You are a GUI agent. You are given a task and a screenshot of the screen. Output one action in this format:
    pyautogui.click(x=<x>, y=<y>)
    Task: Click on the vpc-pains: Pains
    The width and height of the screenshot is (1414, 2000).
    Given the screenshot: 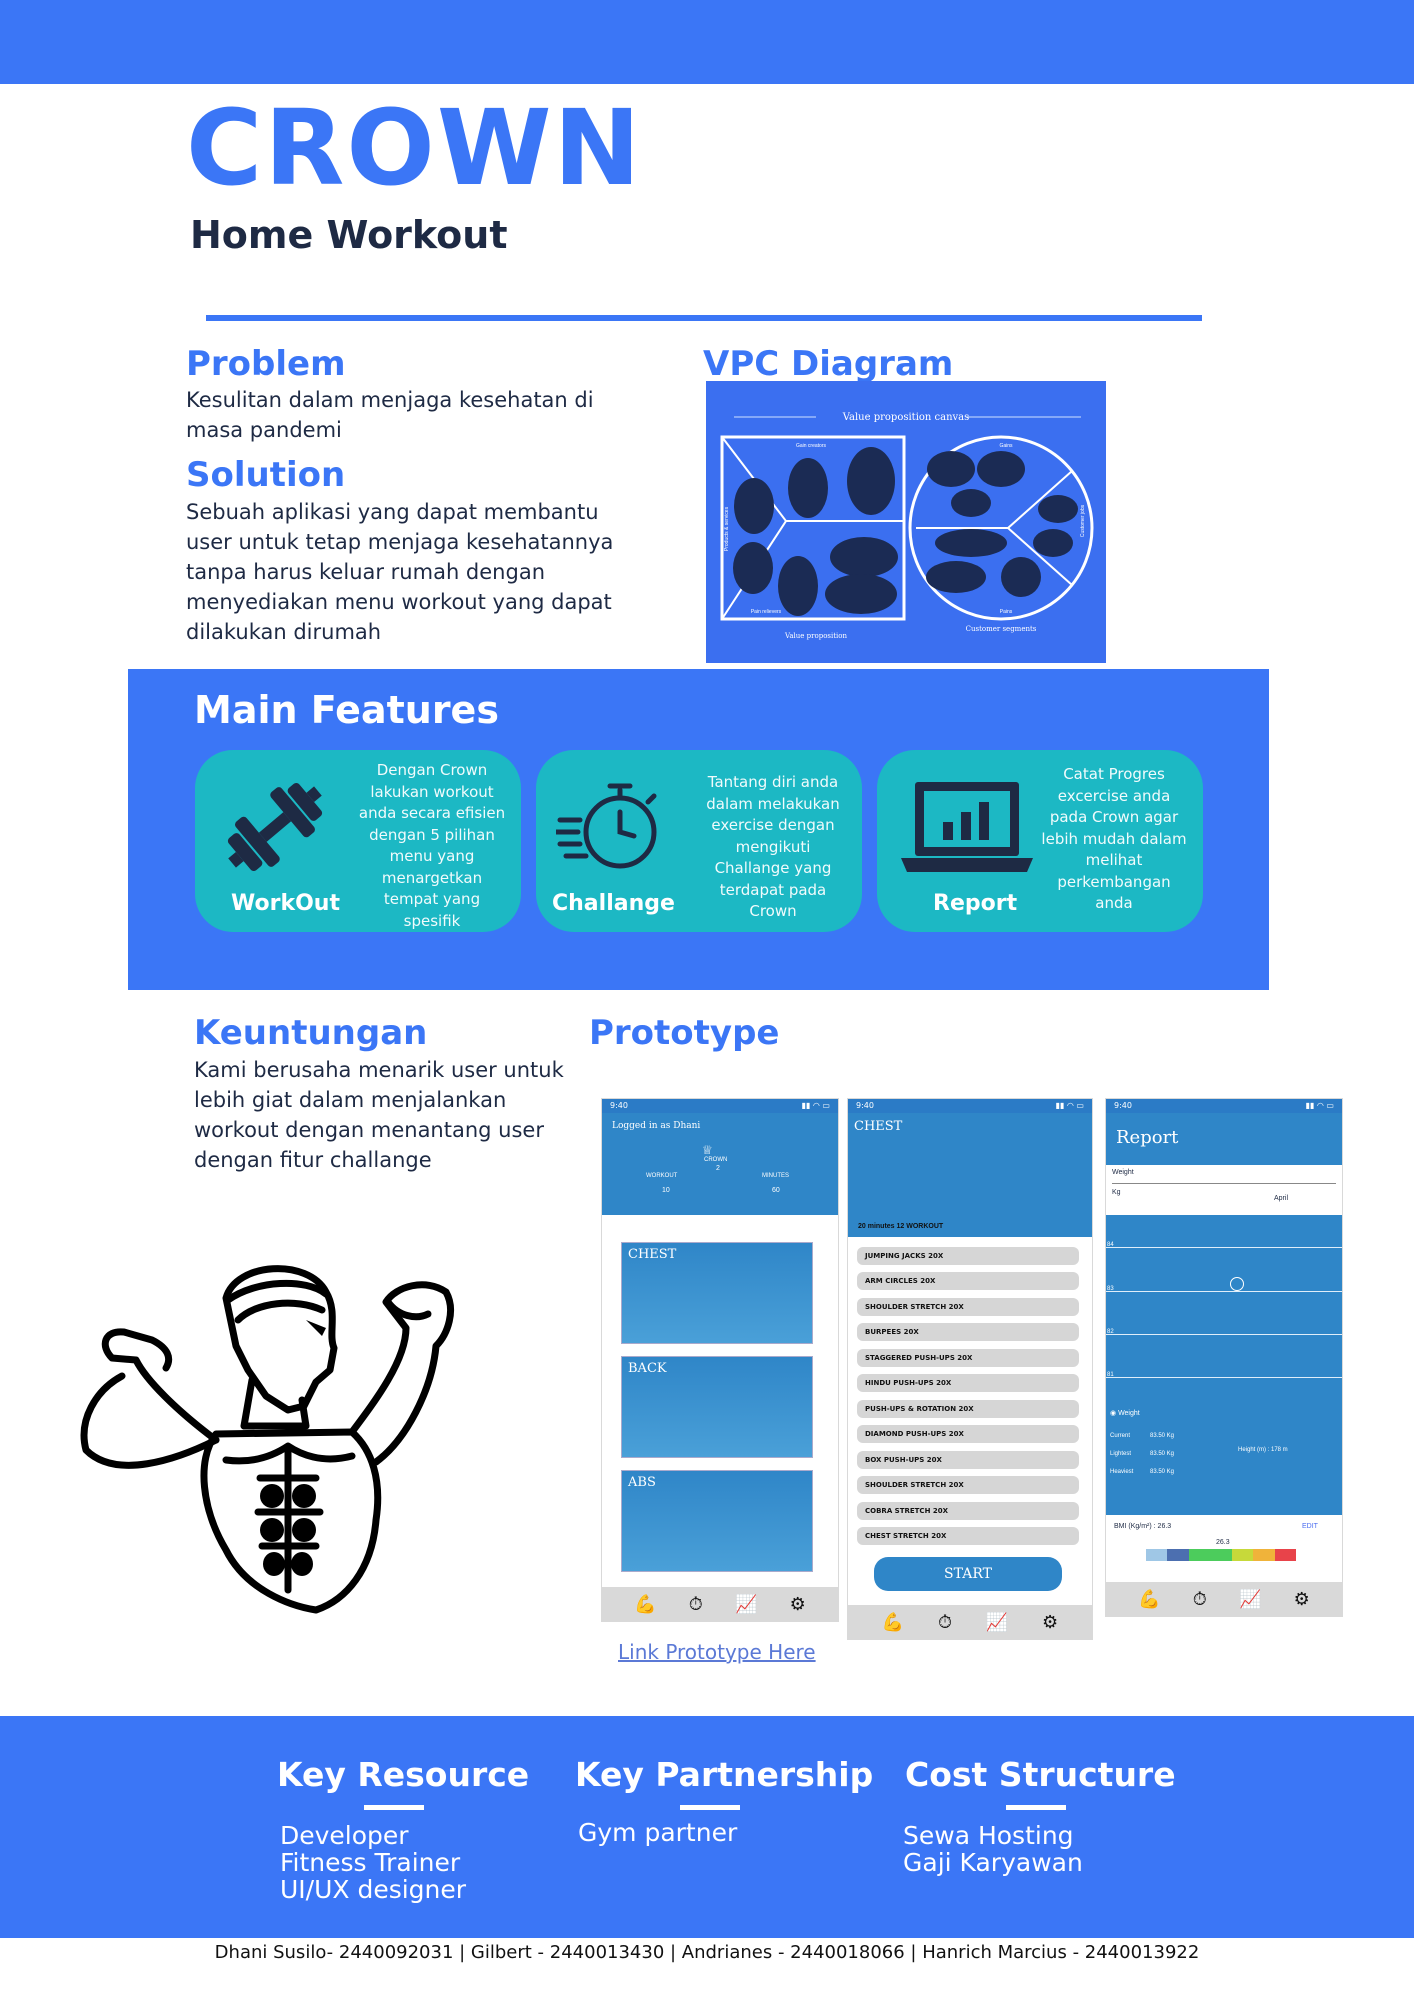 What is the action you would take?
    pyautogui.click(x=1006, y=612)
    